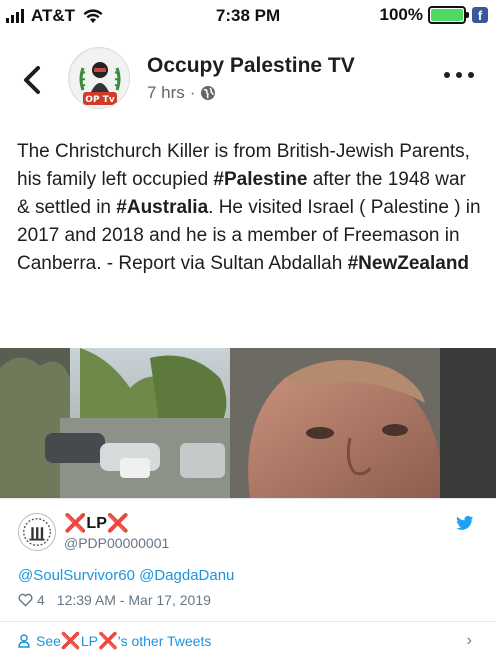 This screenshot has width=496, height=658. What do you see at coordinates (408, 263) in the screenshot?
I see `hashtag-link: #NewZealand` at bounding box center [408, 263].